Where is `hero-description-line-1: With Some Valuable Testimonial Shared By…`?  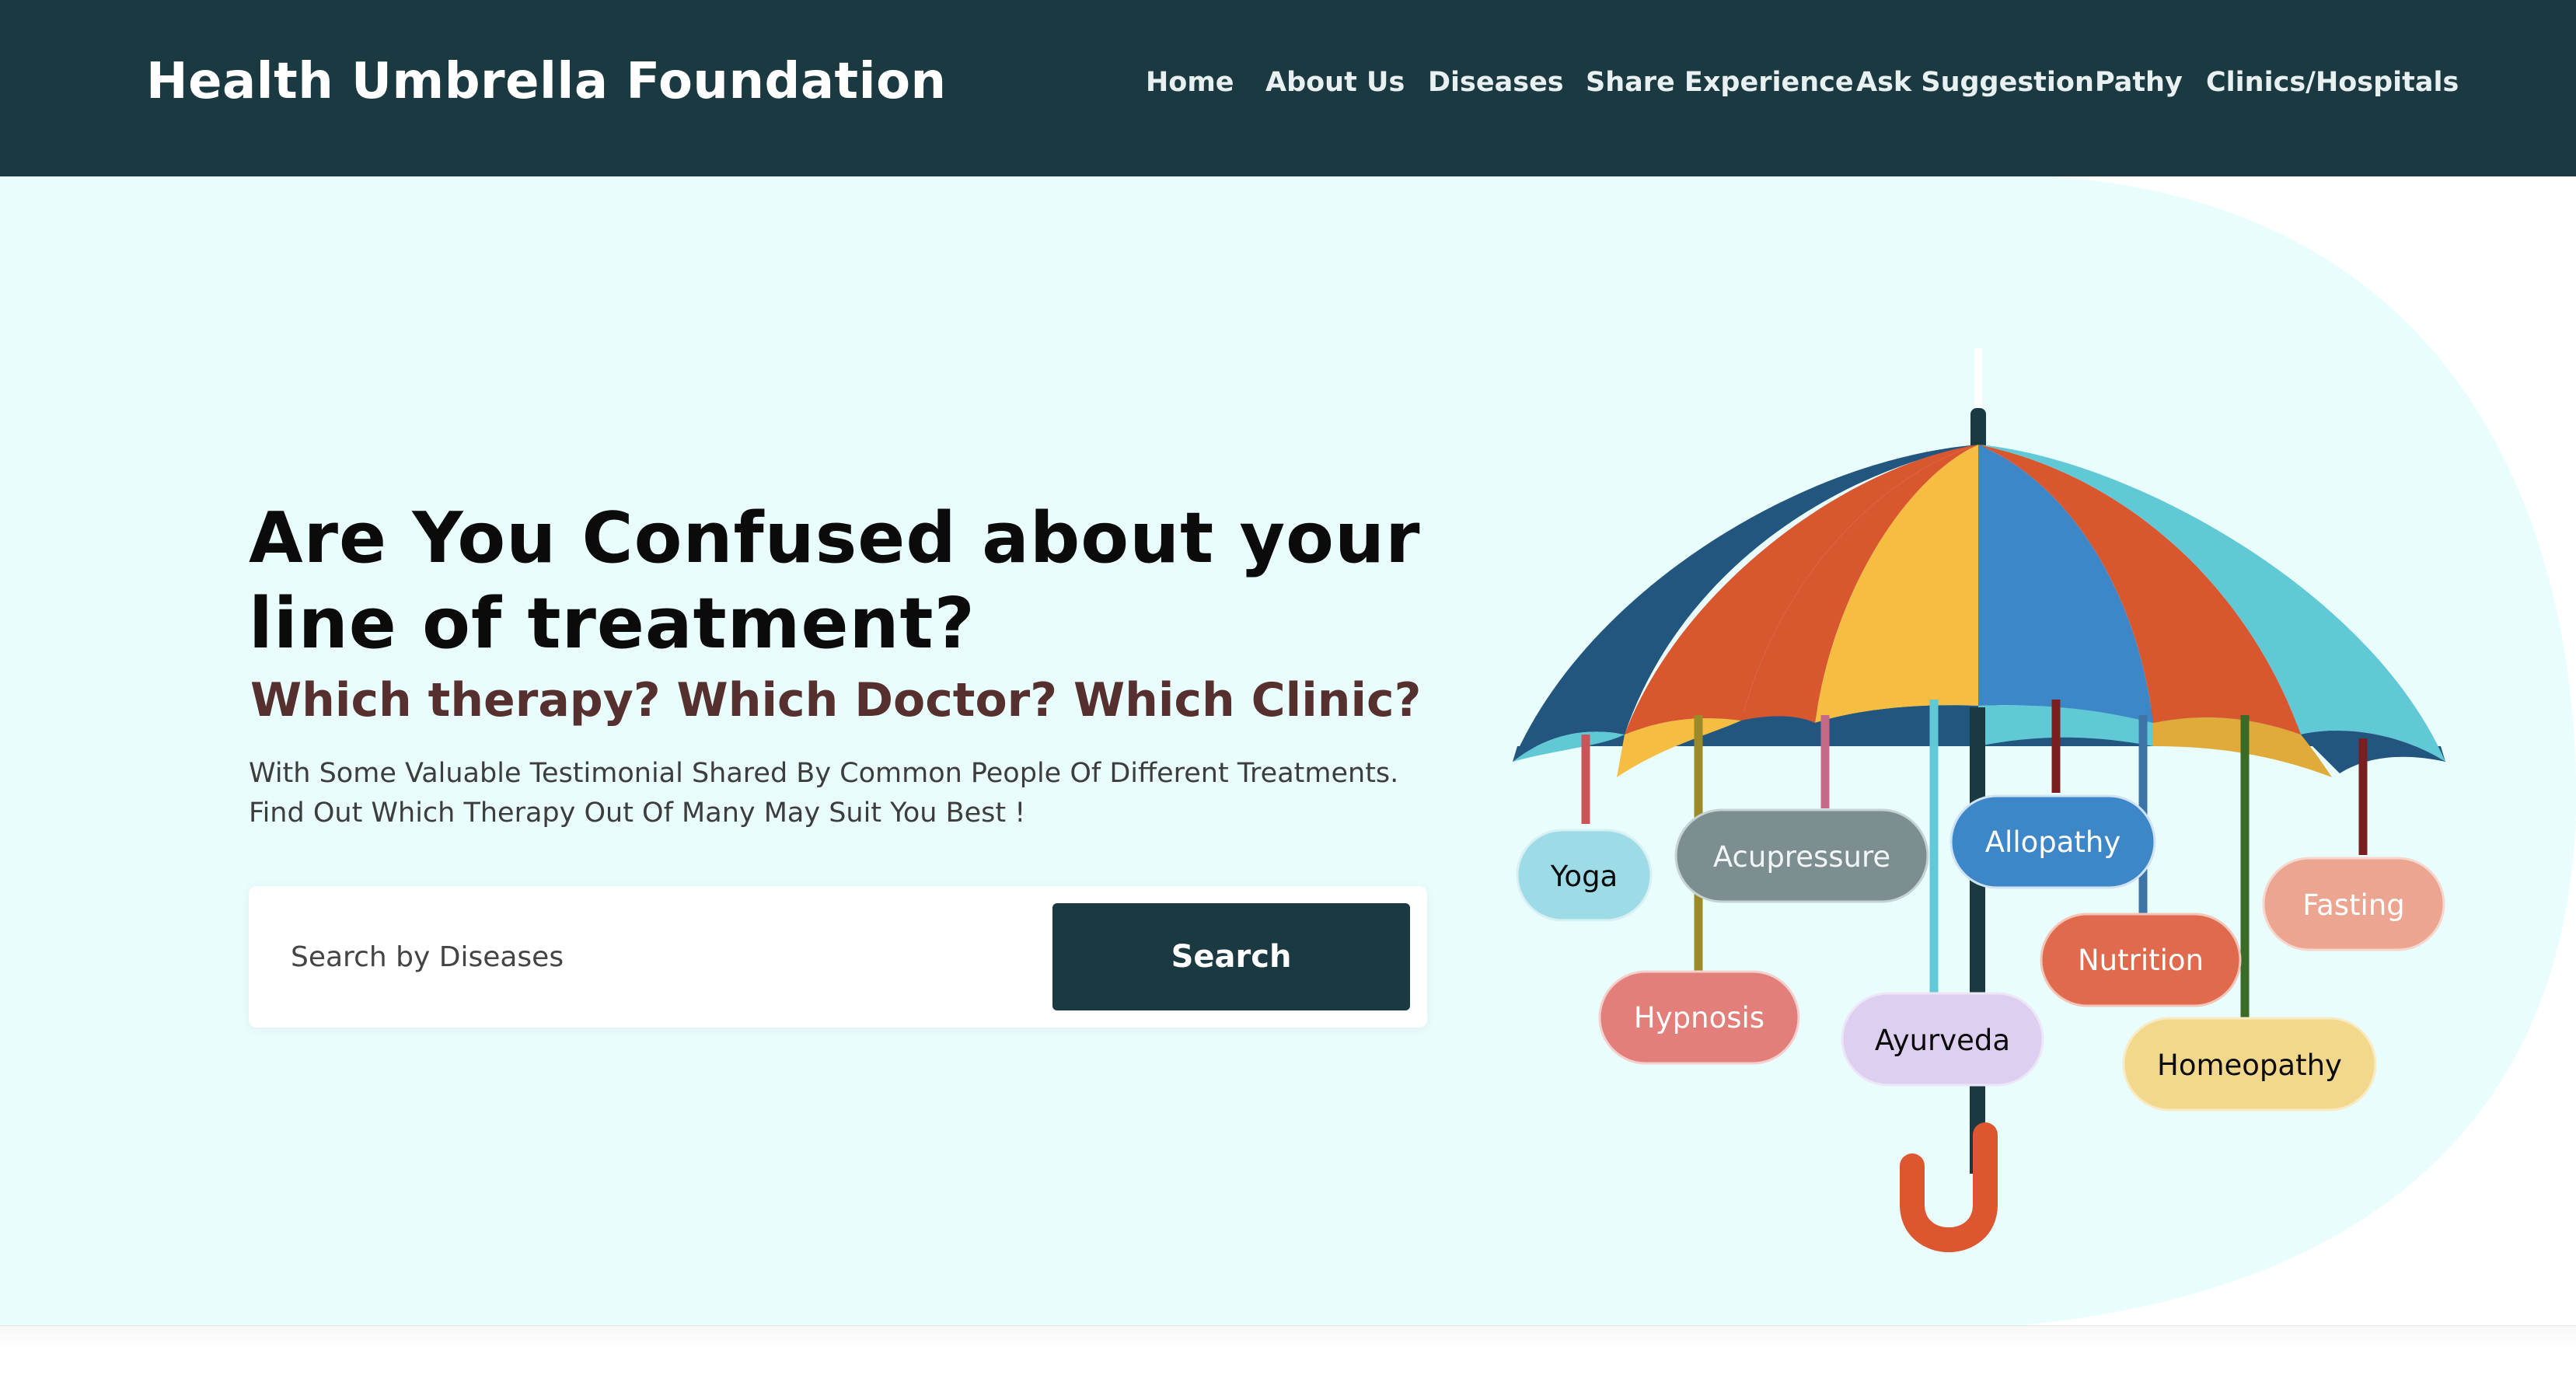 hero-description-line-1: With Some Valuable Testimonial Shared By… is located at coordinates (824, 773).